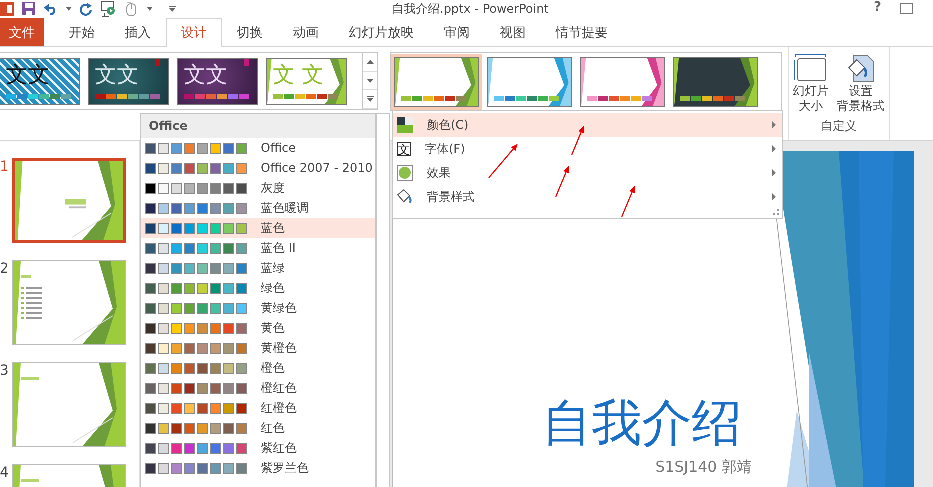 Image resolution: width=933 pixels, height=487 pixels. I want to click on format-background-button: 设置 背景格式, so click(861, 84).